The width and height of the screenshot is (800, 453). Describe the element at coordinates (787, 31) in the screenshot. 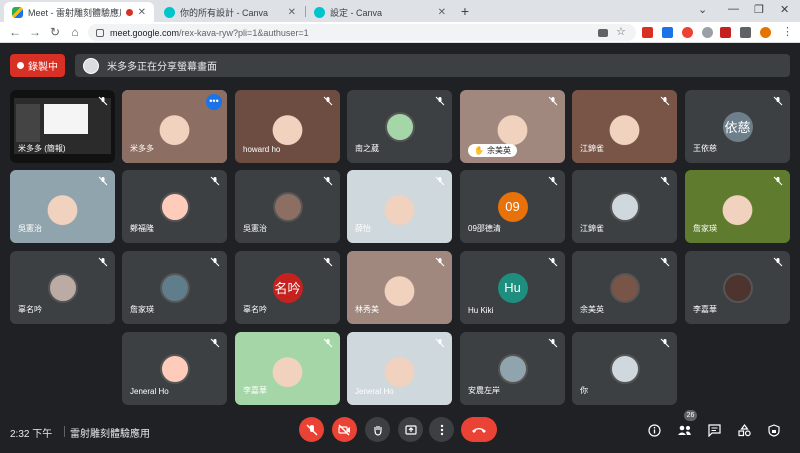

I see `browser-menu-icon: ⋮` at that location.